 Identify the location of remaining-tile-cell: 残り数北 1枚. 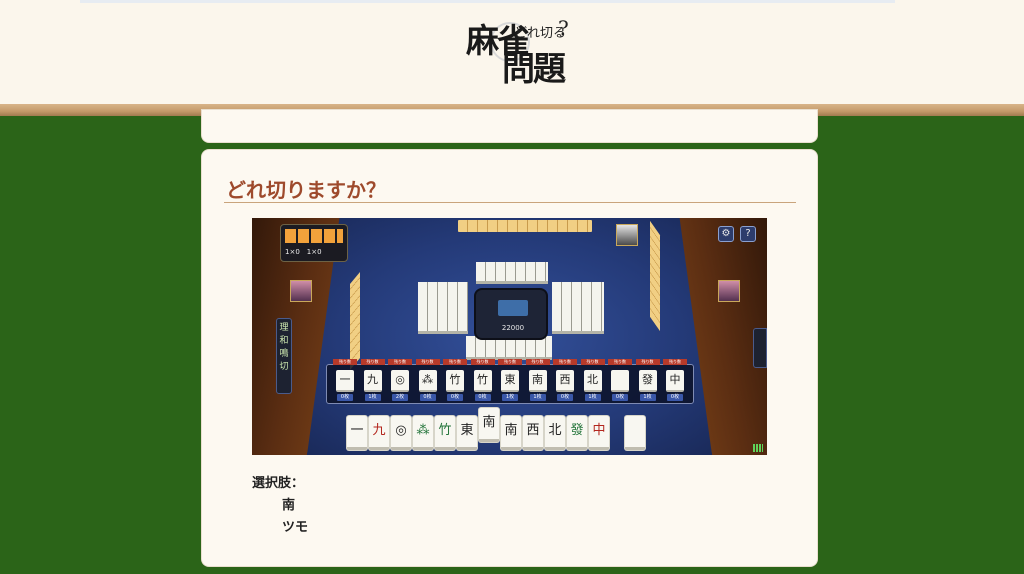
(592, 382).